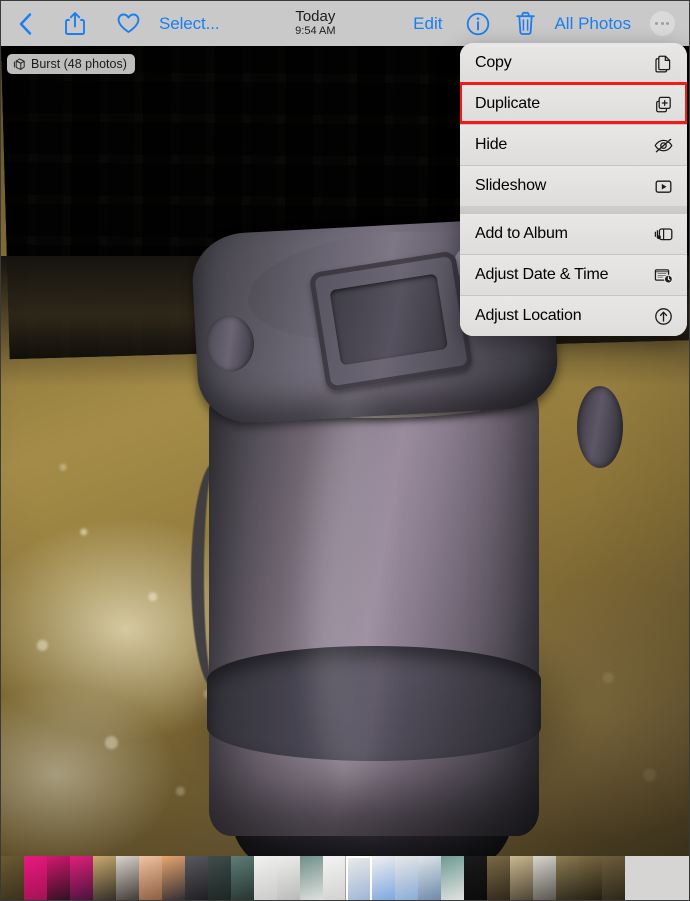 The width and height of the screenshot is (690, 901). What do you see at coordinates (663, 275) in the screenshot?
I see `calendar-clock-icon` at bounding box center [663, 275].